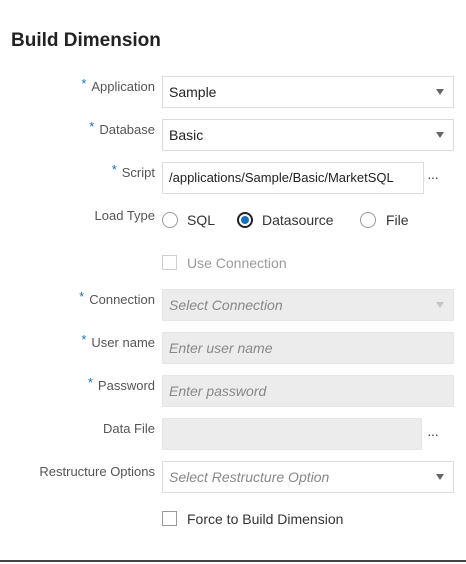 The height and width of the screenshot is (564, 466). I want to click on use-connection-label: Use Connection, so click(237, 263).